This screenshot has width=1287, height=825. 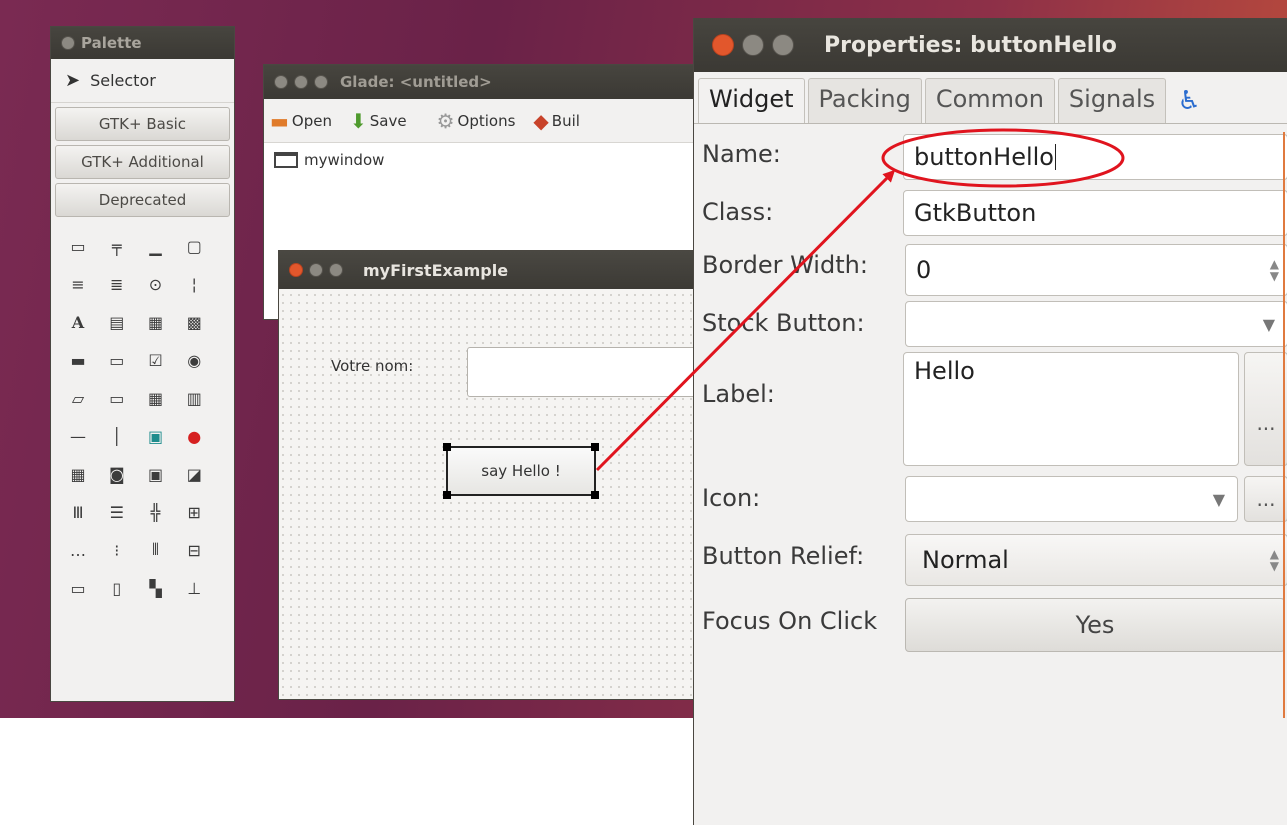 What do you see at coordinates (156, 436) in the screenshot?
I see `image-icon: ▣` at bounding box center [156, 436].